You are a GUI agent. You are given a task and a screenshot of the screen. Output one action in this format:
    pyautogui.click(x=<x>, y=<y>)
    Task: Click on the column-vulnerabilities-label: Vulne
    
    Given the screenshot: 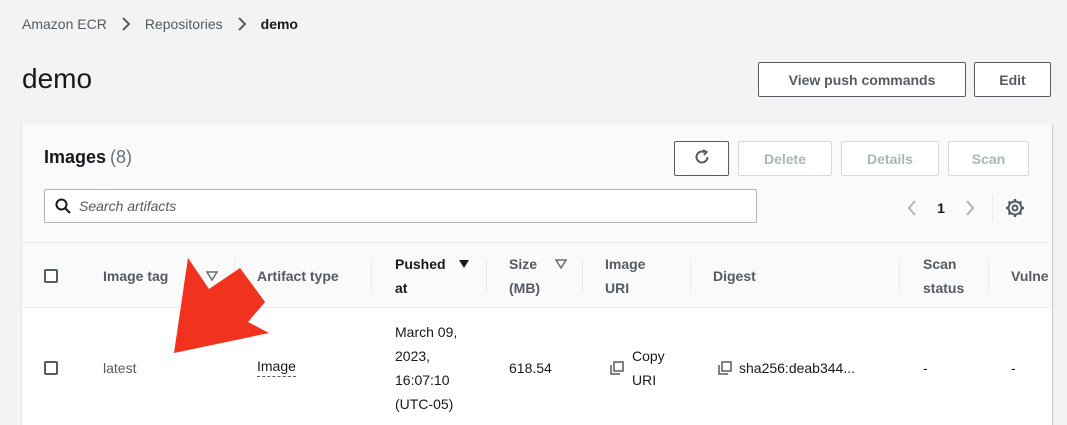 What is the action you would take?
    pyautogui.click(x=1030, y=276)
    